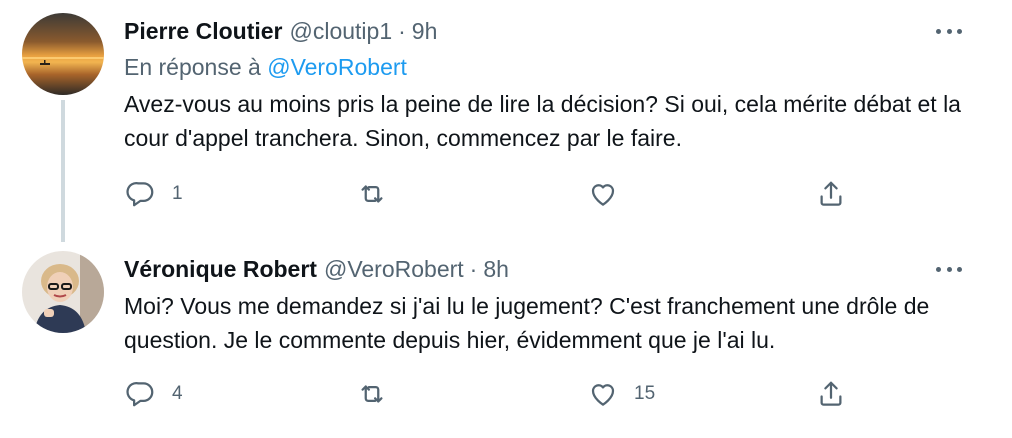  What do you see at coordinates (177, 193) in the screenshot?
I see `reply-count: 1` at bounding box center [177, 193].